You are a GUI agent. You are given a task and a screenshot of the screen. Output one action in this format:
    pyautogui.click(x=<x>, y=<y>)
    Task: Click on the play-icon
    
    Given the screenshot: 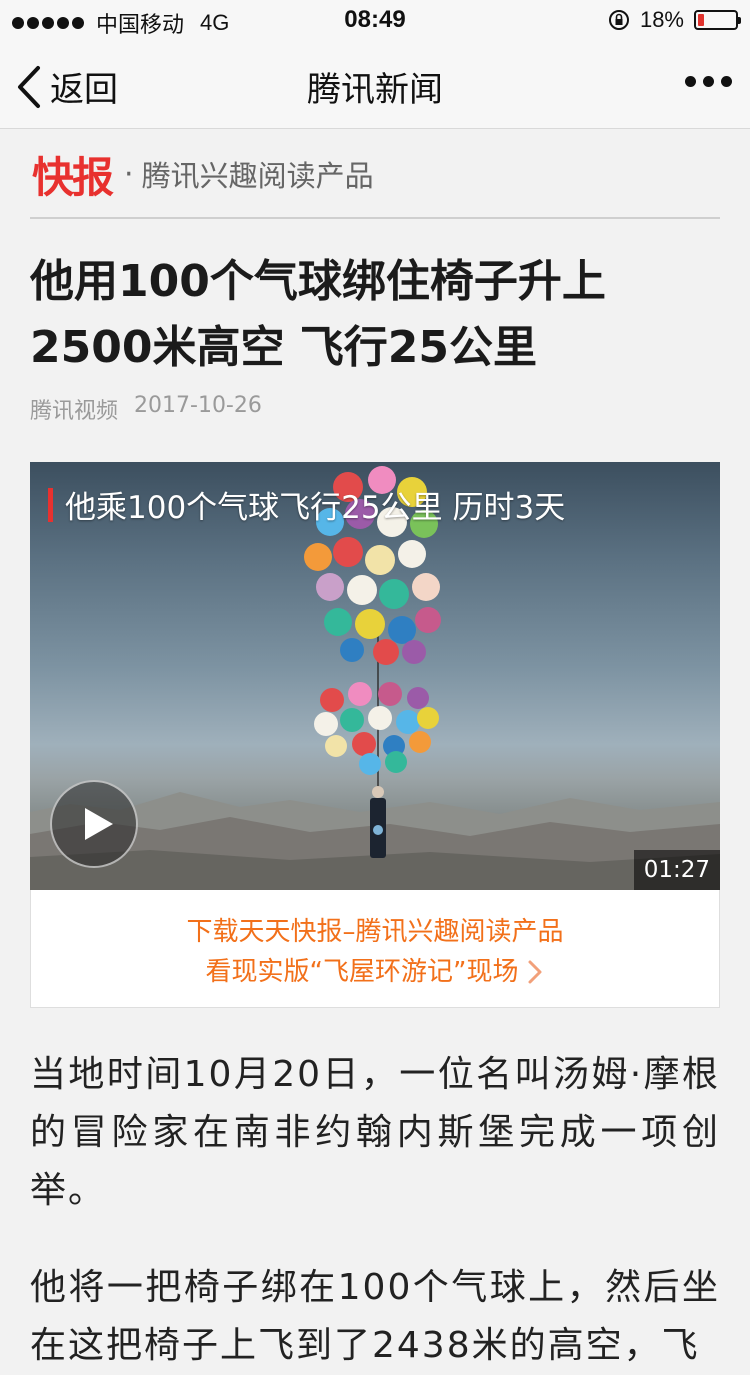 What is the action you would take?
    pyautogui.click(x=99, y=824)
    